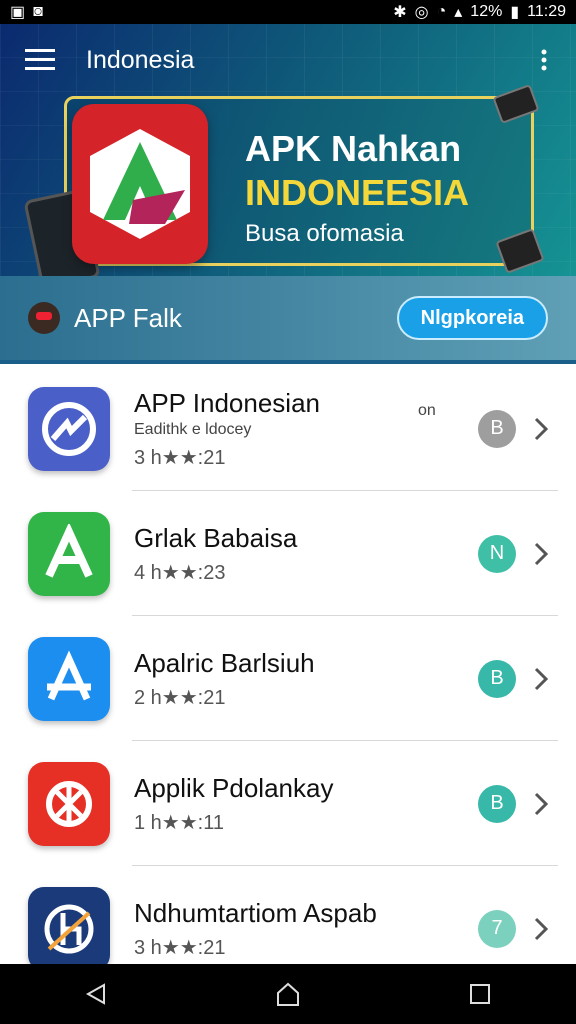 The width and height of the screenshot is (576, 1024). I want to click on app-subtitle: Eadithk e ldocey, so click(193, 429).